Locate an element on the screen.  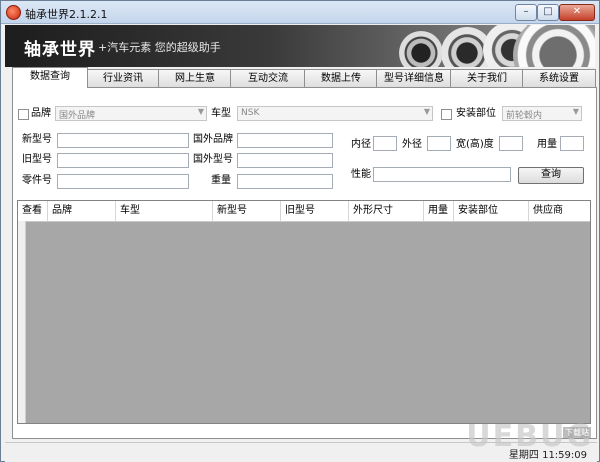
mount-position-select: 前轮毂内 ▼ is located at coordinates (542, 113).